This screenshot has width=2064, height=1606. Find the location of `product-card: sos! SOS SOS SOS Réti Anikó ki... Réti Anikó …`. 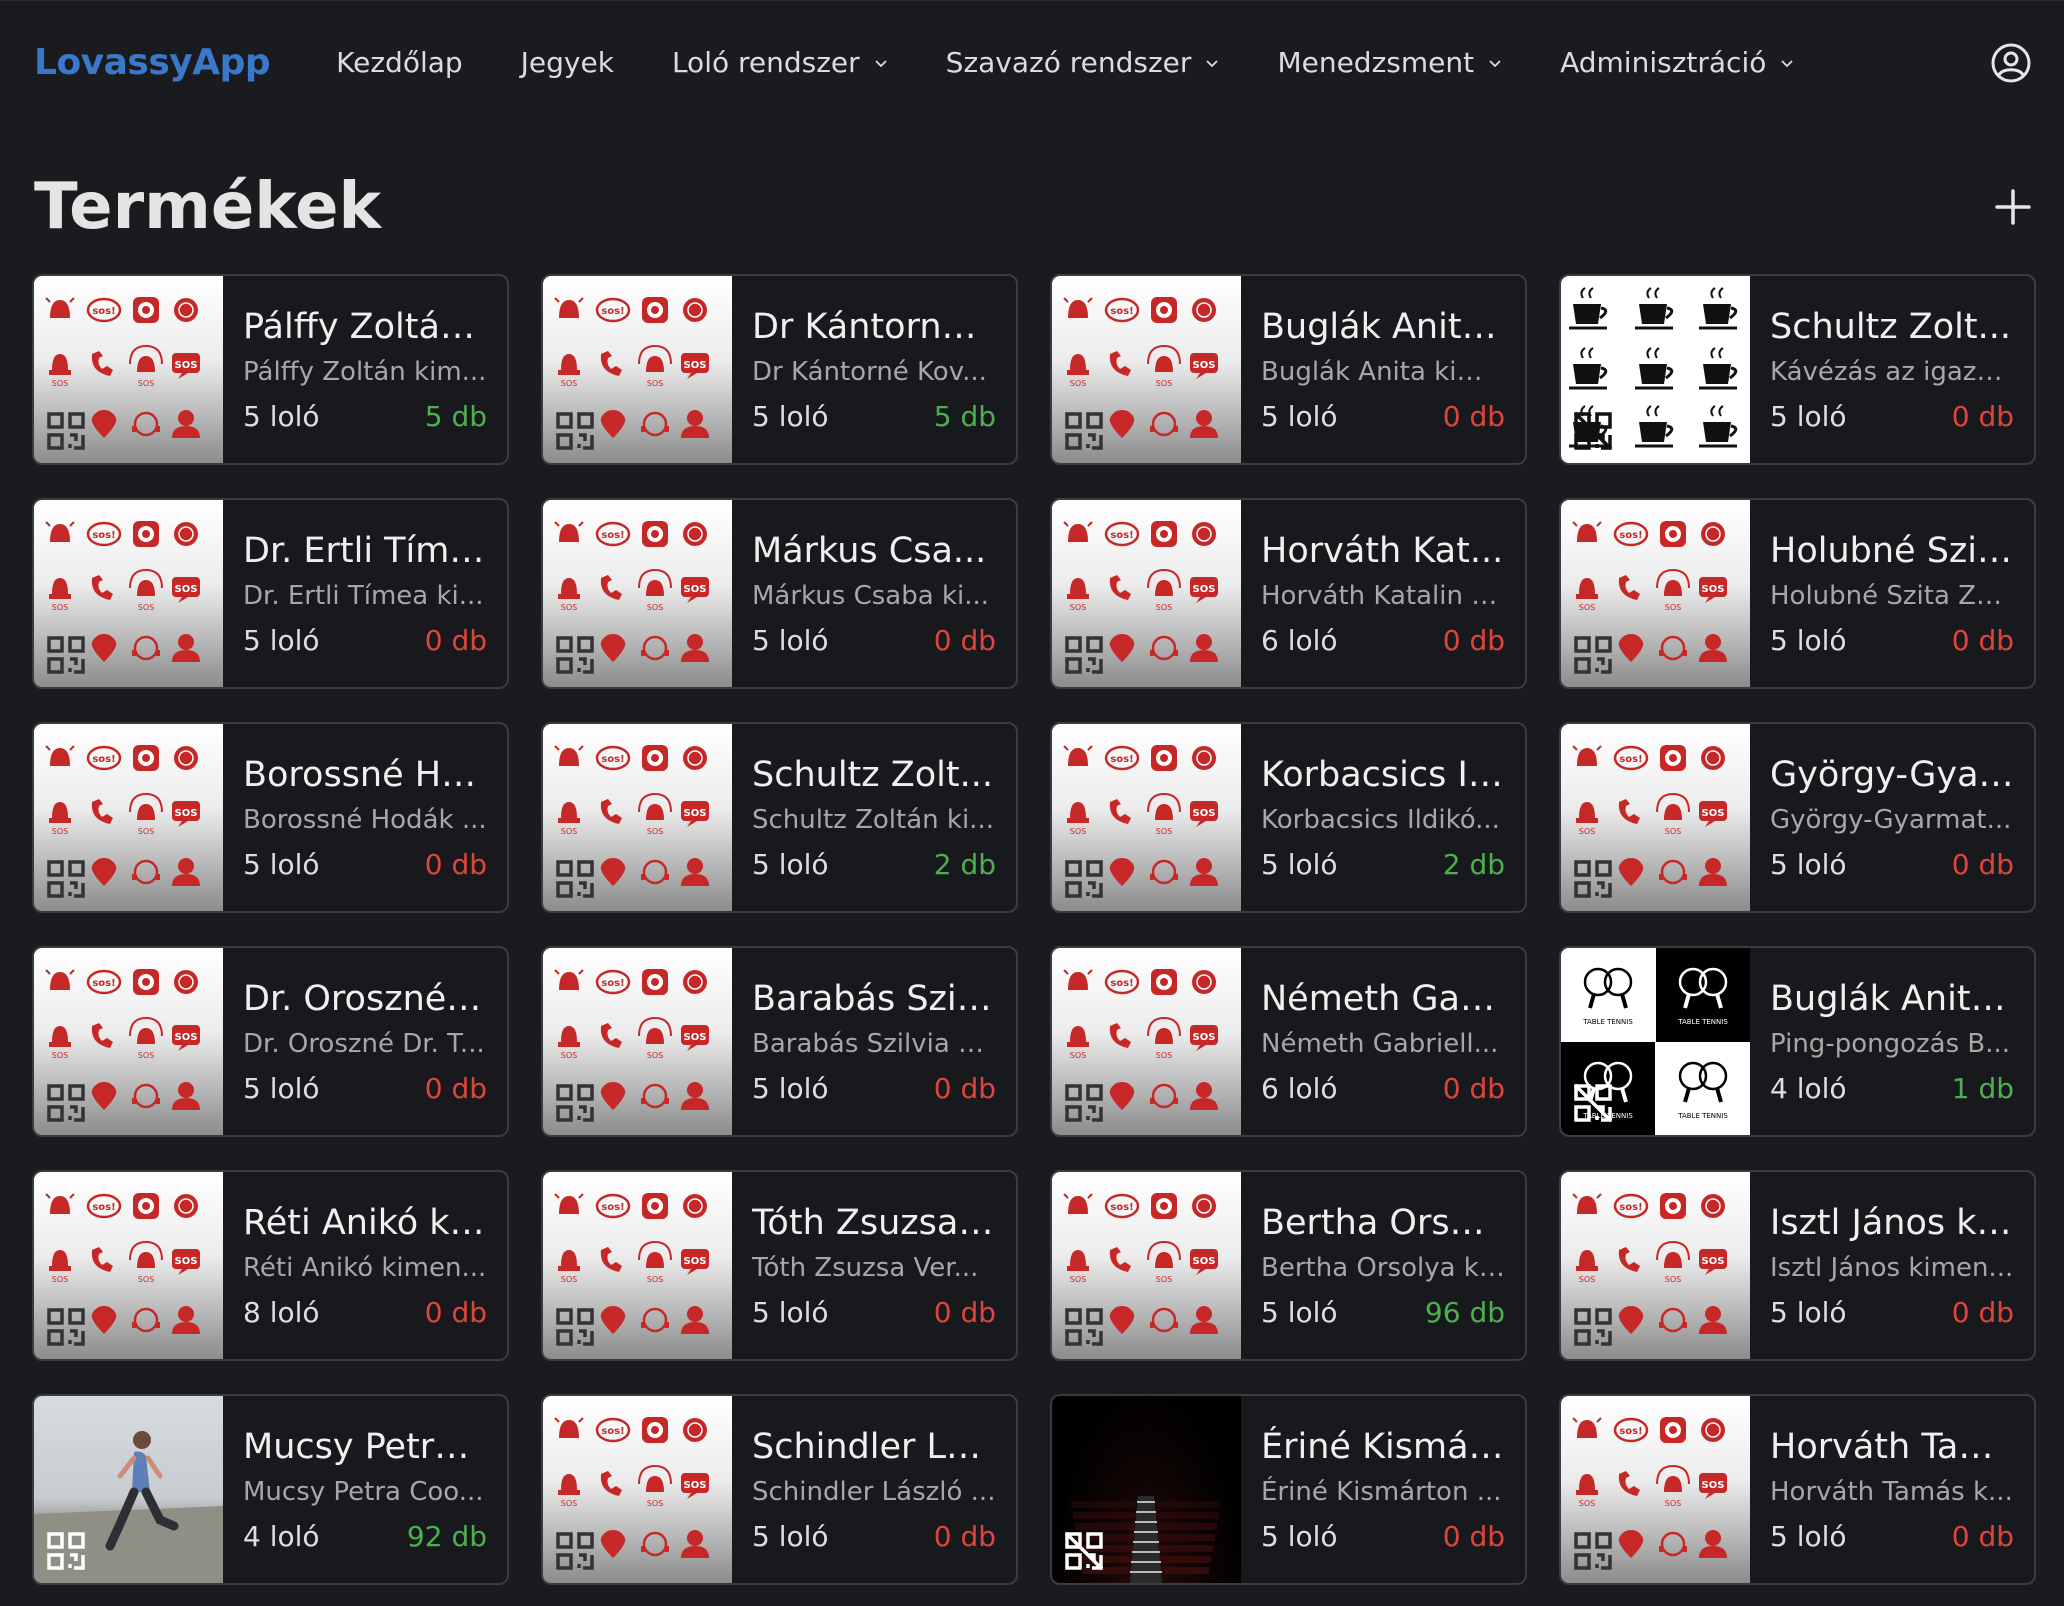

product-card: sos! SOS SOS SOS Réti Anikó ki... Réti Anikó … is located at coordinates (270, 1265).